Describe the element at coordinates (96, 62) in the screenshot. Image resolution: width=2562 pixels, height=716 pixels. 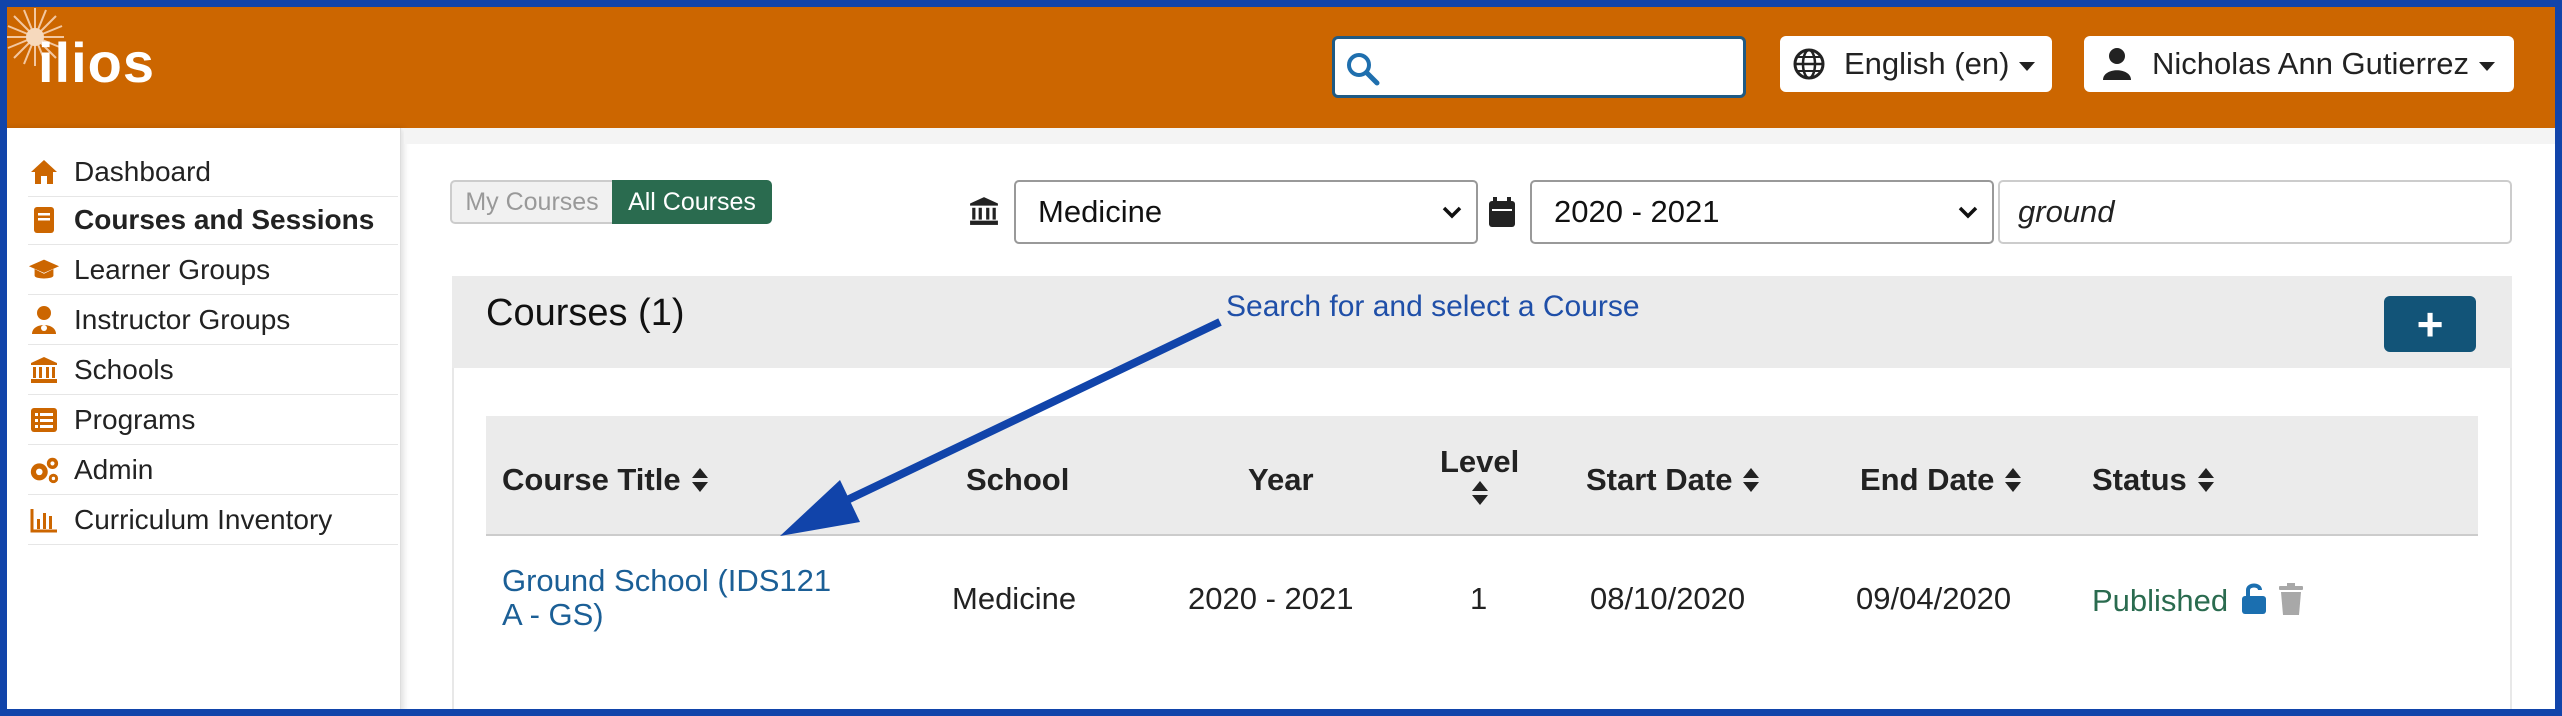
I see `app-logo: ilios` at that location.